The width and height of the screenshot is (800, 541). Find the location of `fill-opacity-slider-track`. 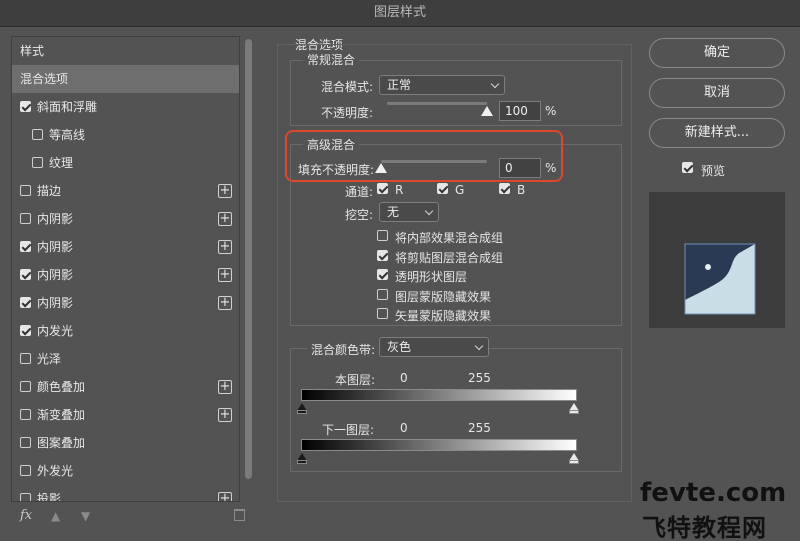

fill-opacity-slider-track is located at coordinates (434, 161).